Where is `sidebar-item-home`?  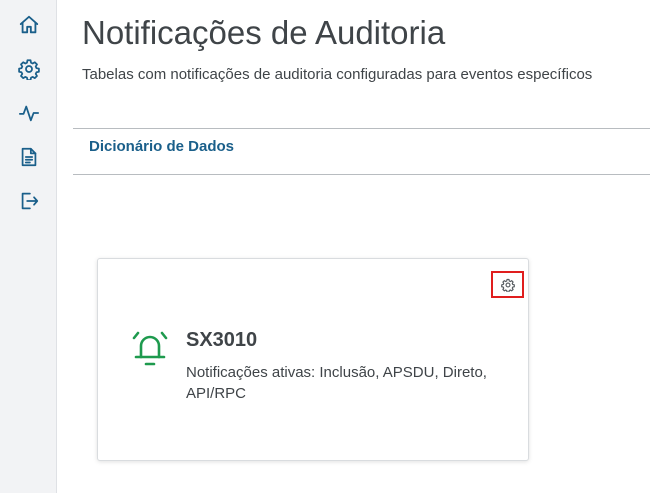 sidebar-item-home is located at coordinates (28, 25).